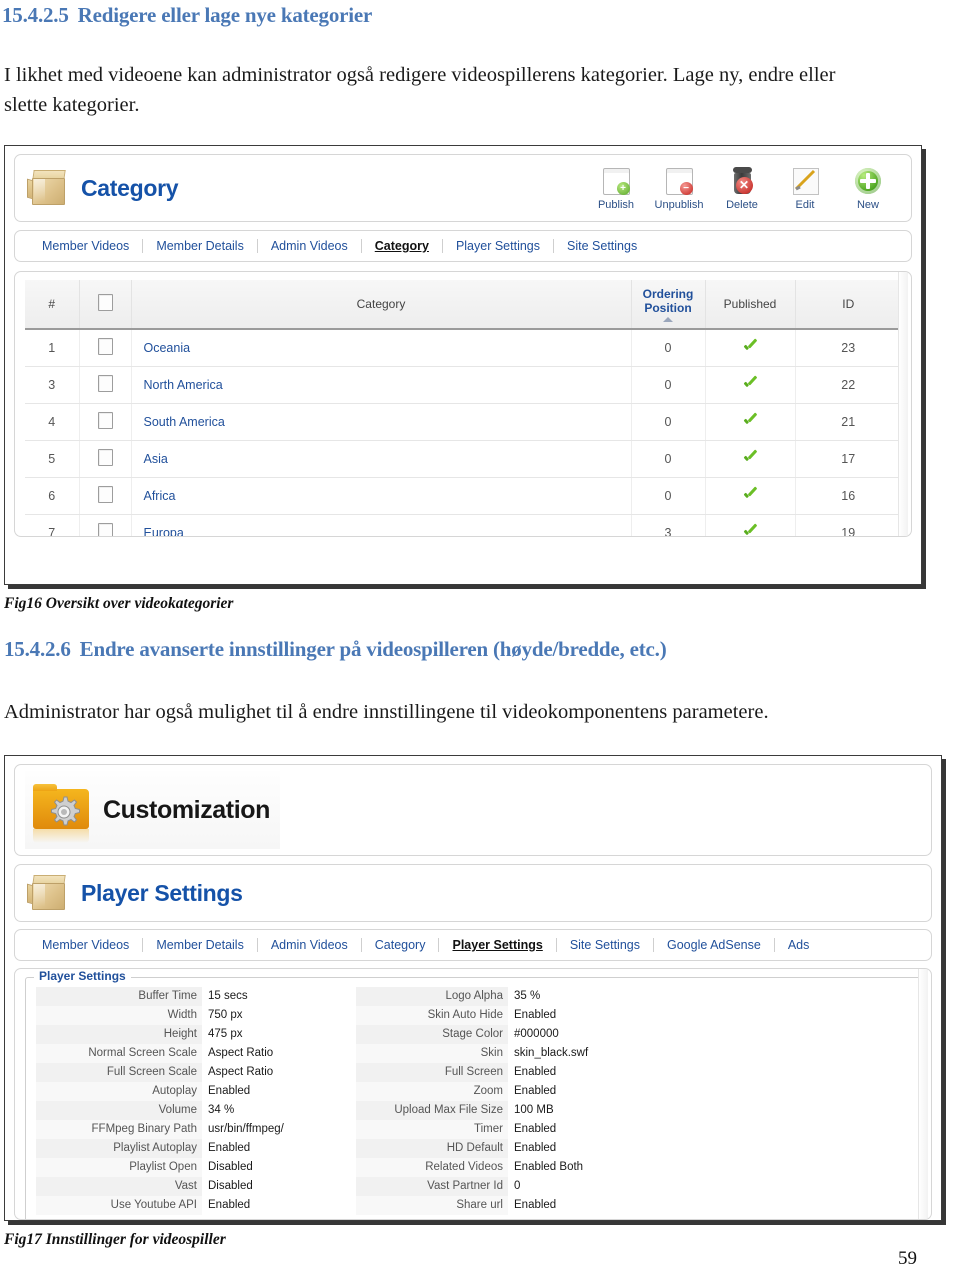 Image resolution: width=960 pixels, height=1278 pixels. Describe the element at coordinates (184, 422) in the screenshot. I see `category-link: South America` at that location.